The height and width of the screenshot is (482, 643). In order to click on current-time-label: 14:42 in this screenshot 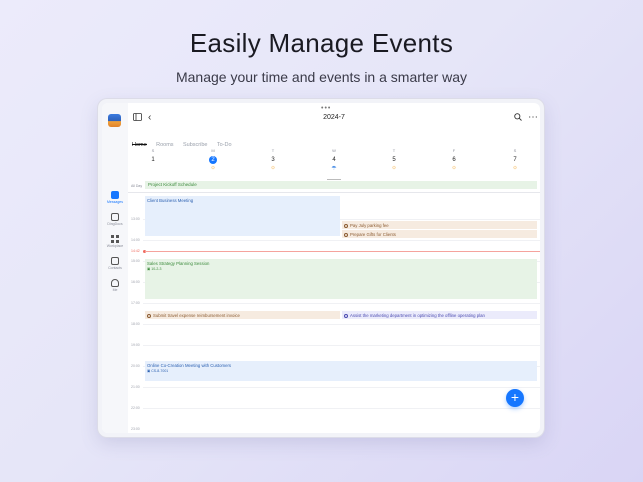, I will do `click(135, 251)`.